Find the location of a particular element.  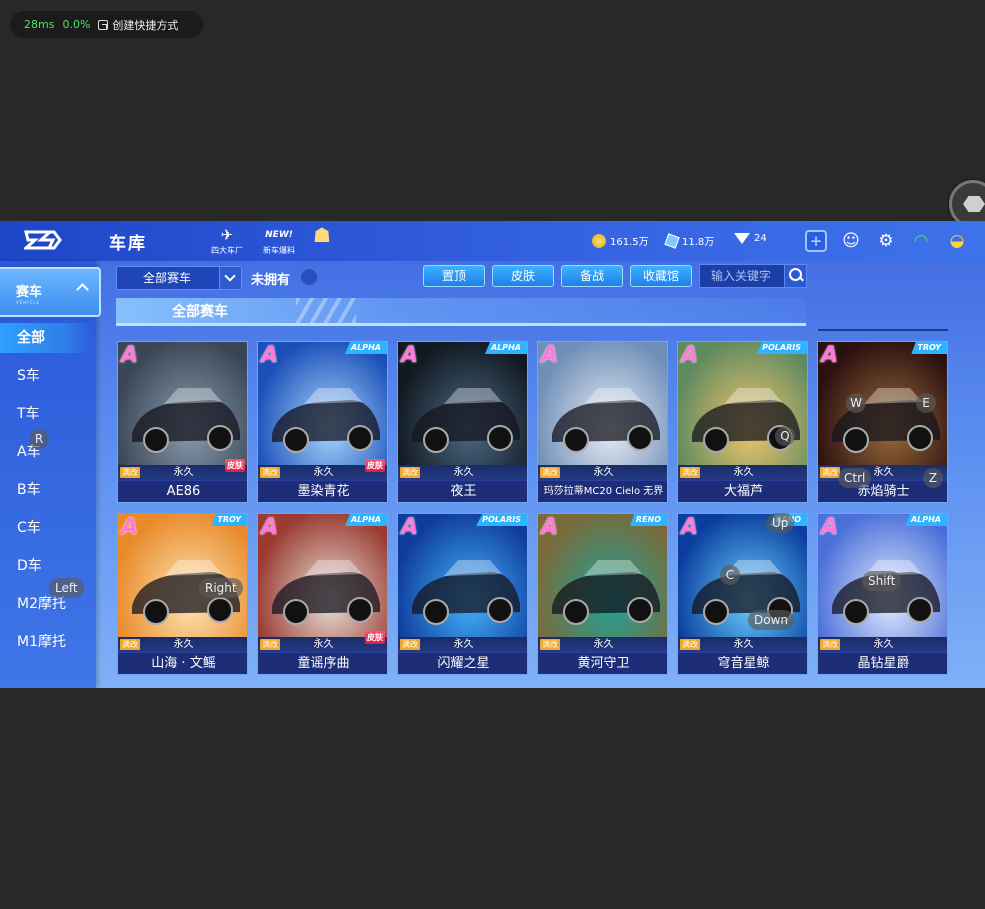

key-hint-ctrl: Ctrl is located at coordinates (855, 478).